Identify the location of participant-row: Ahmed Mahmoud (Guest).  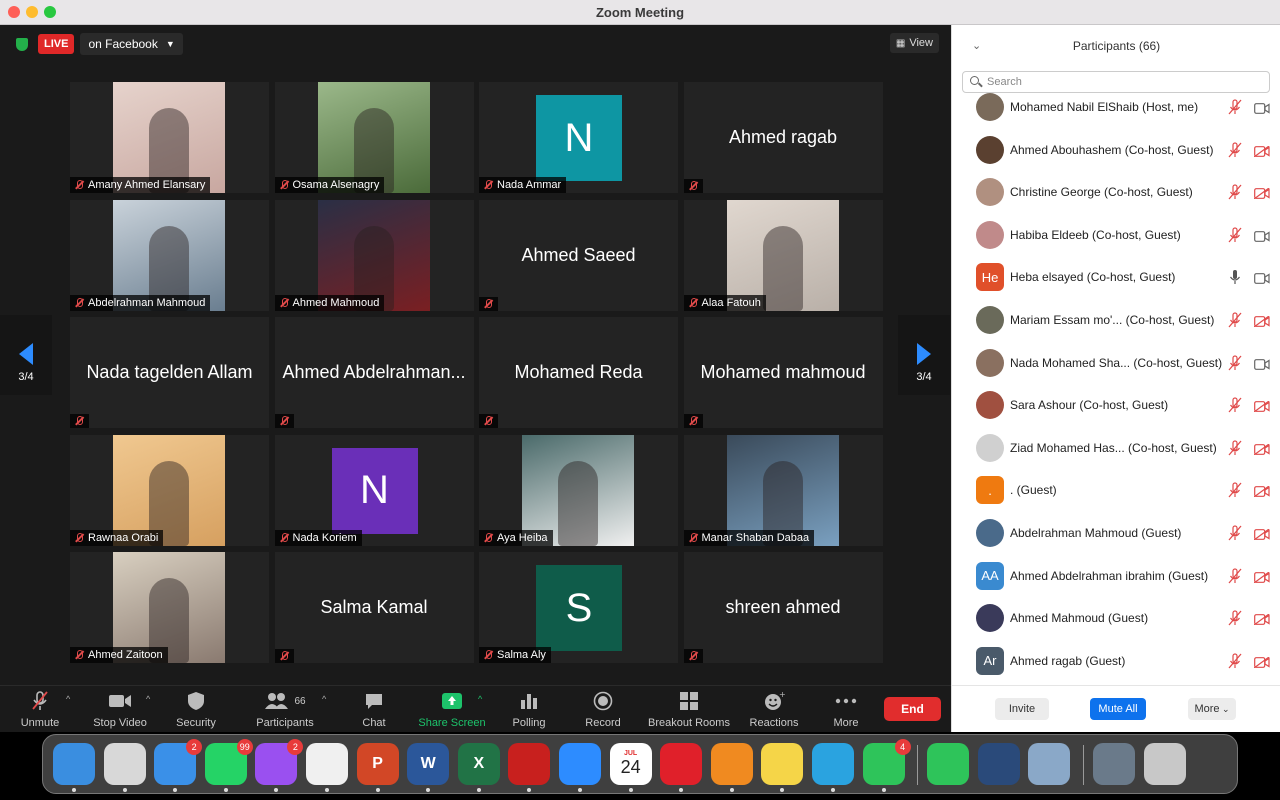
(1116, 618).